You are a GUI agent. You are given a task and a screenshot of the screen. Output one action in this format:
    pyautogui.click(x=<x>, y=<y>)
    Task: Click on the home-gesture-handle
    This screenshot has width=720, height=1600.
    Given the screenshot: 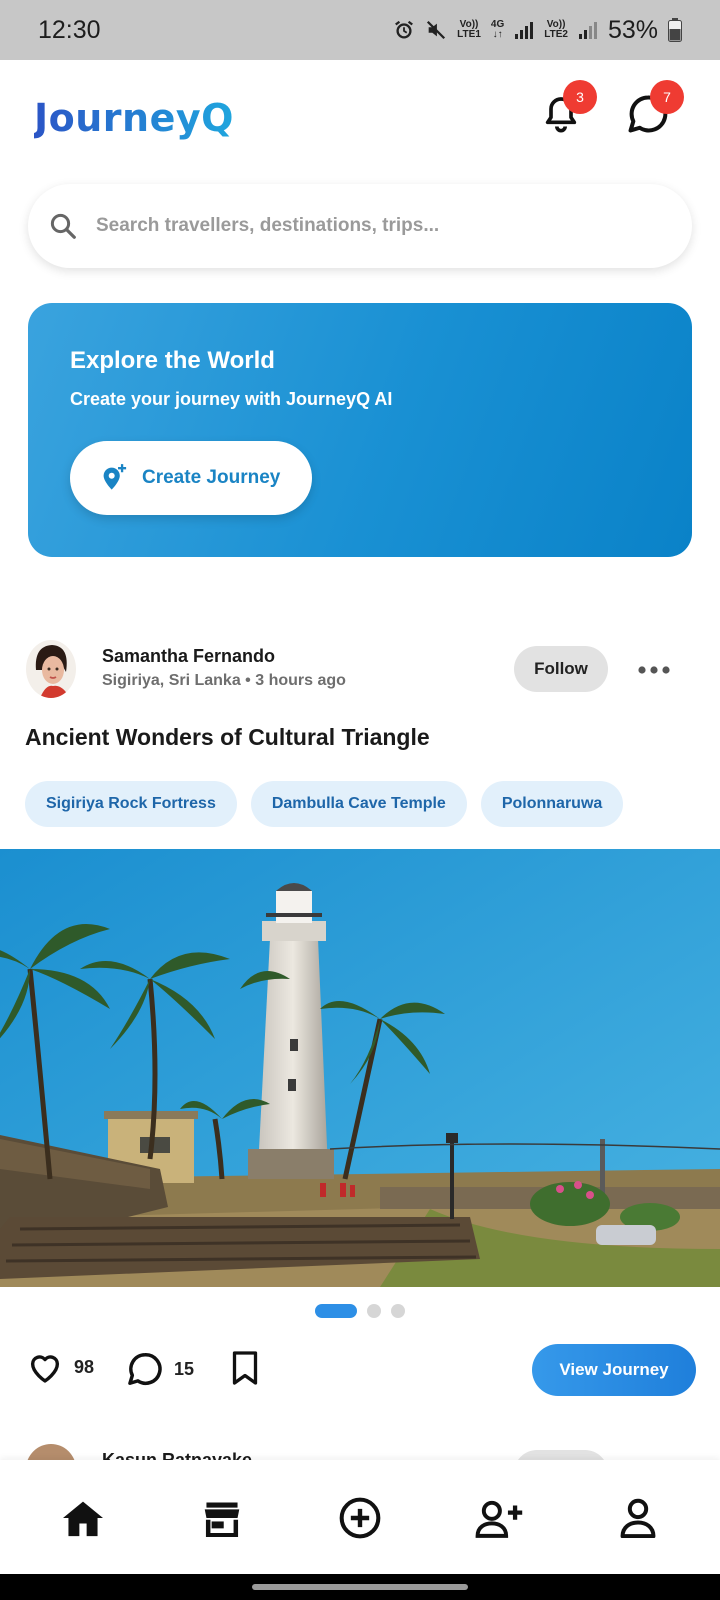 What is the action you would take?
    pyautogui.click(x=360, y=1587)
    